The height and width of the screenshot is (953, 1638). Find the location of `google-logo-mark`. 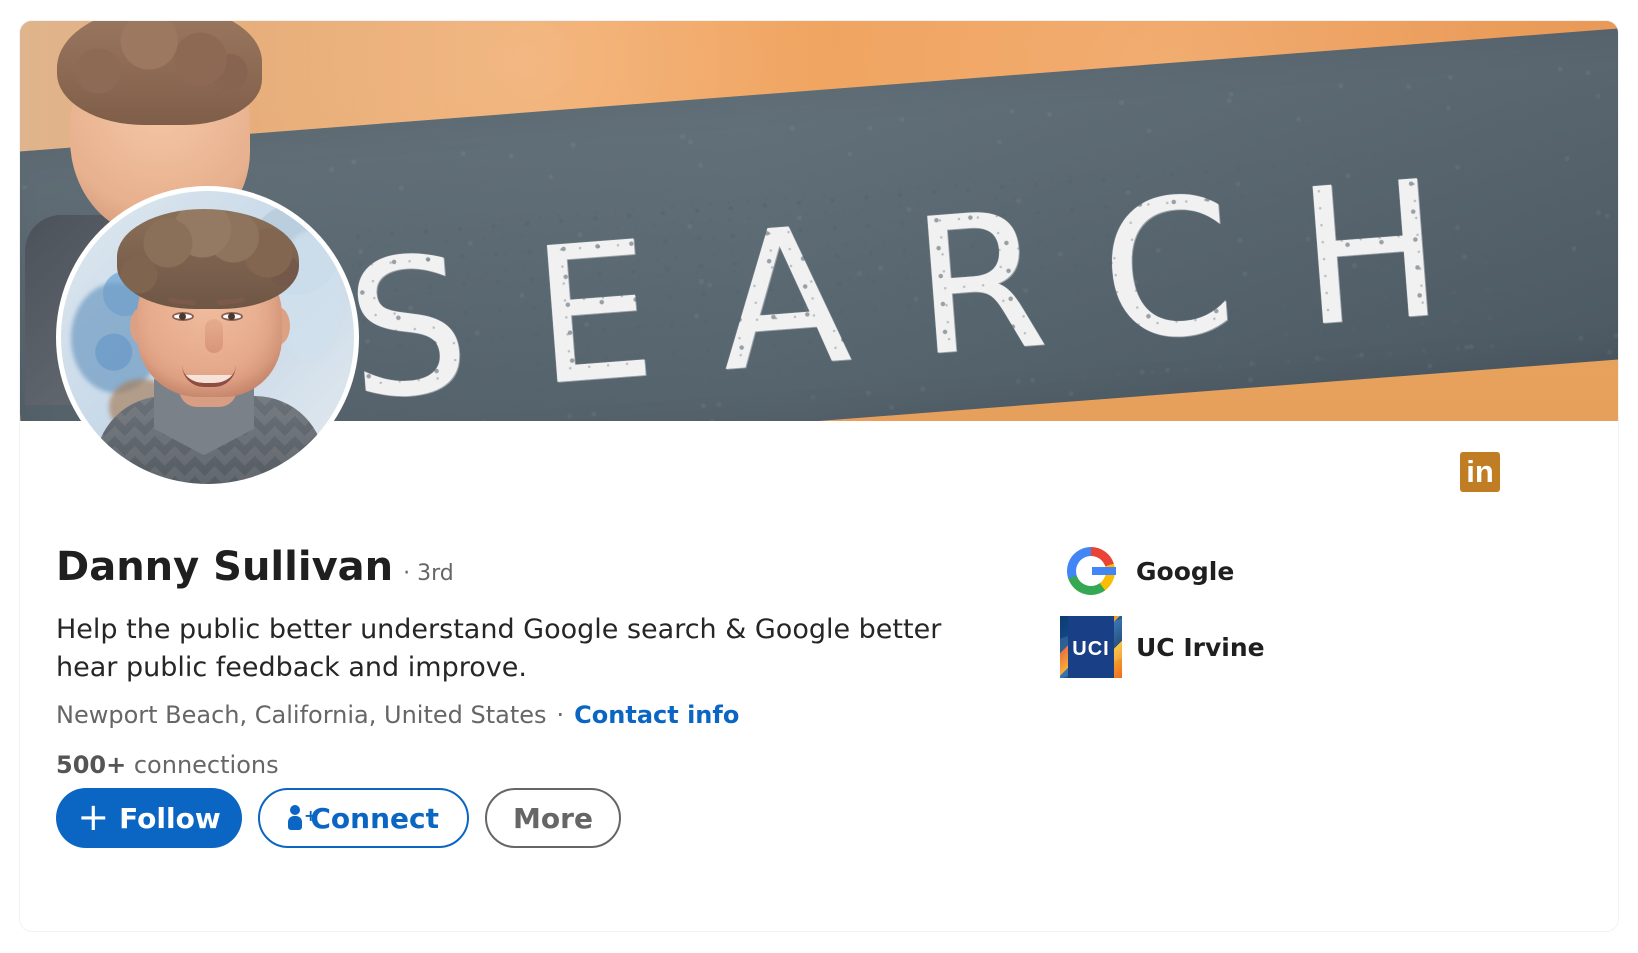

google-logo-mark is located at coordinates (1091, 571).